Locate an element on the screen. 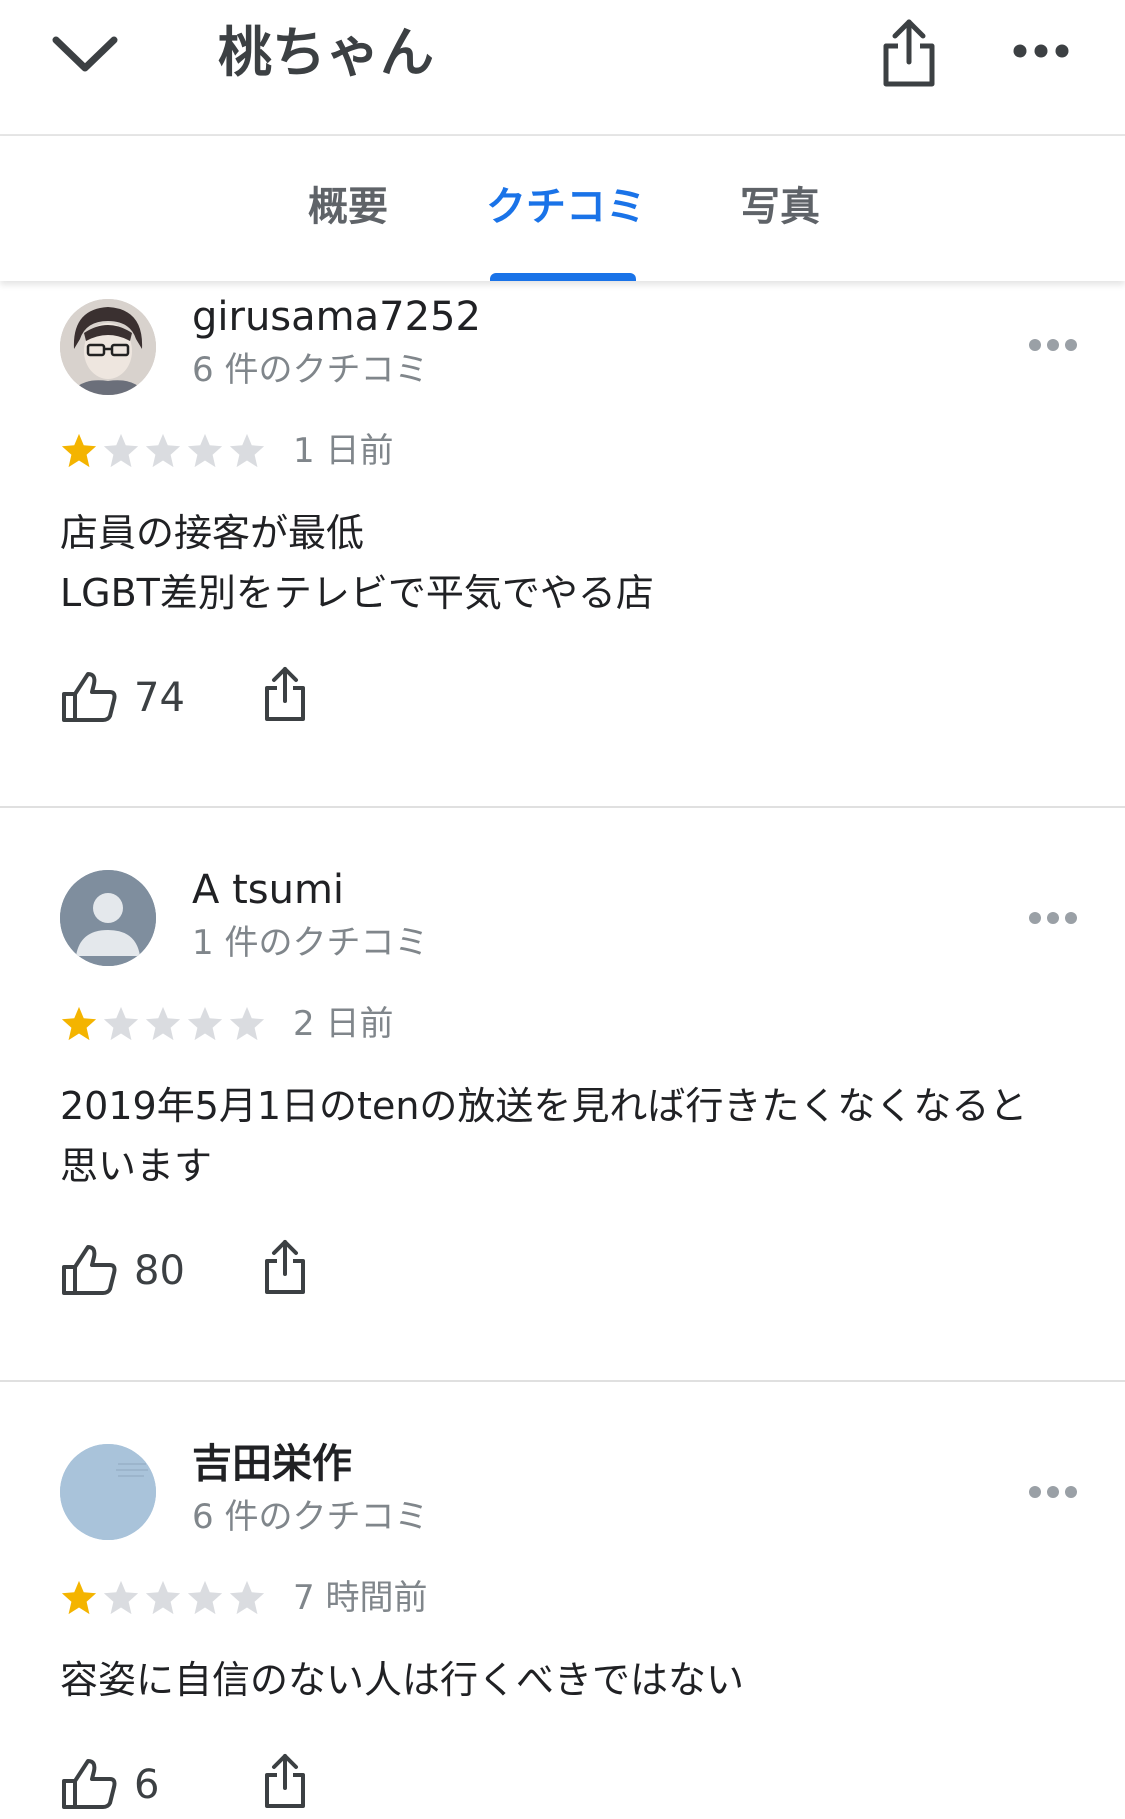 The width and height of the screenshot is (1125, 1819). review-time: 1 日前 is located at coordinates (343, 451).